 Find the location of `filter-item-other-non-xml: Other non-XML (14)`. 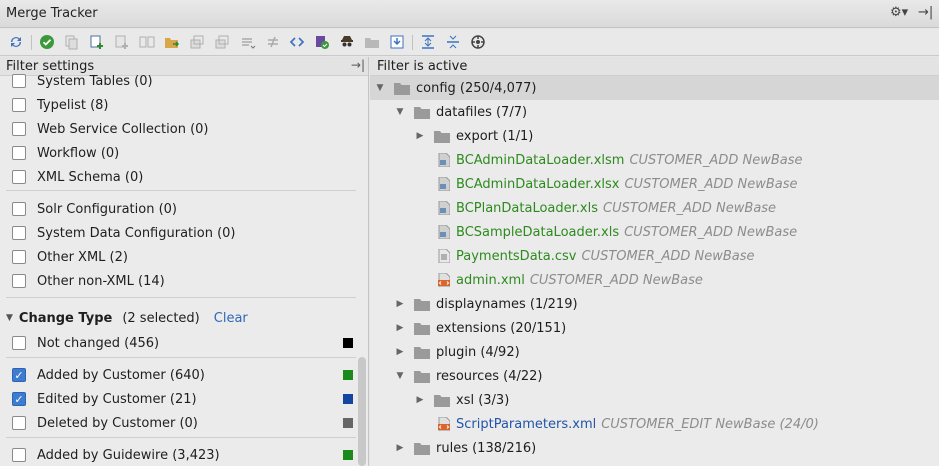

filter-item-other-non-xml: Other non-XML (14) is located at coordinates (88, 281).